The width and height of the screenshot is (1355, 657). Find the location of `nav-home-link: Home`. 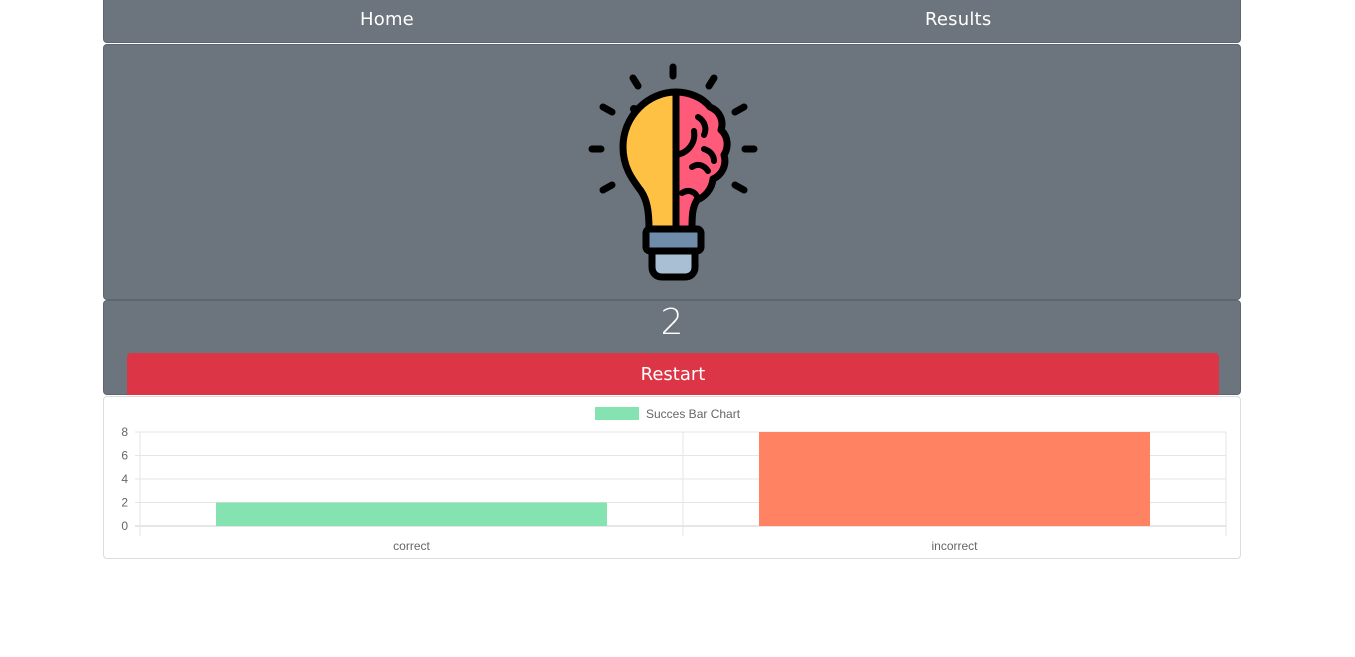

nav-home-link: Home is located at coordinates (387, 19).